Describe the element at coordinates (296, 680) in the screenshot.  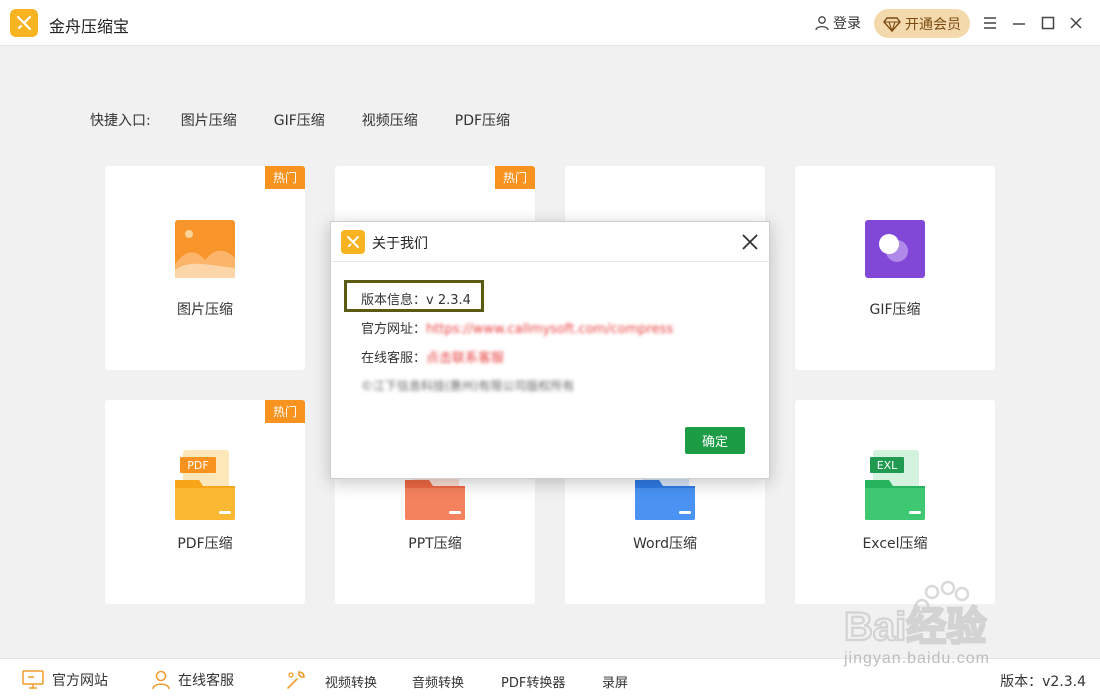
I see `tools-icon` at that location.